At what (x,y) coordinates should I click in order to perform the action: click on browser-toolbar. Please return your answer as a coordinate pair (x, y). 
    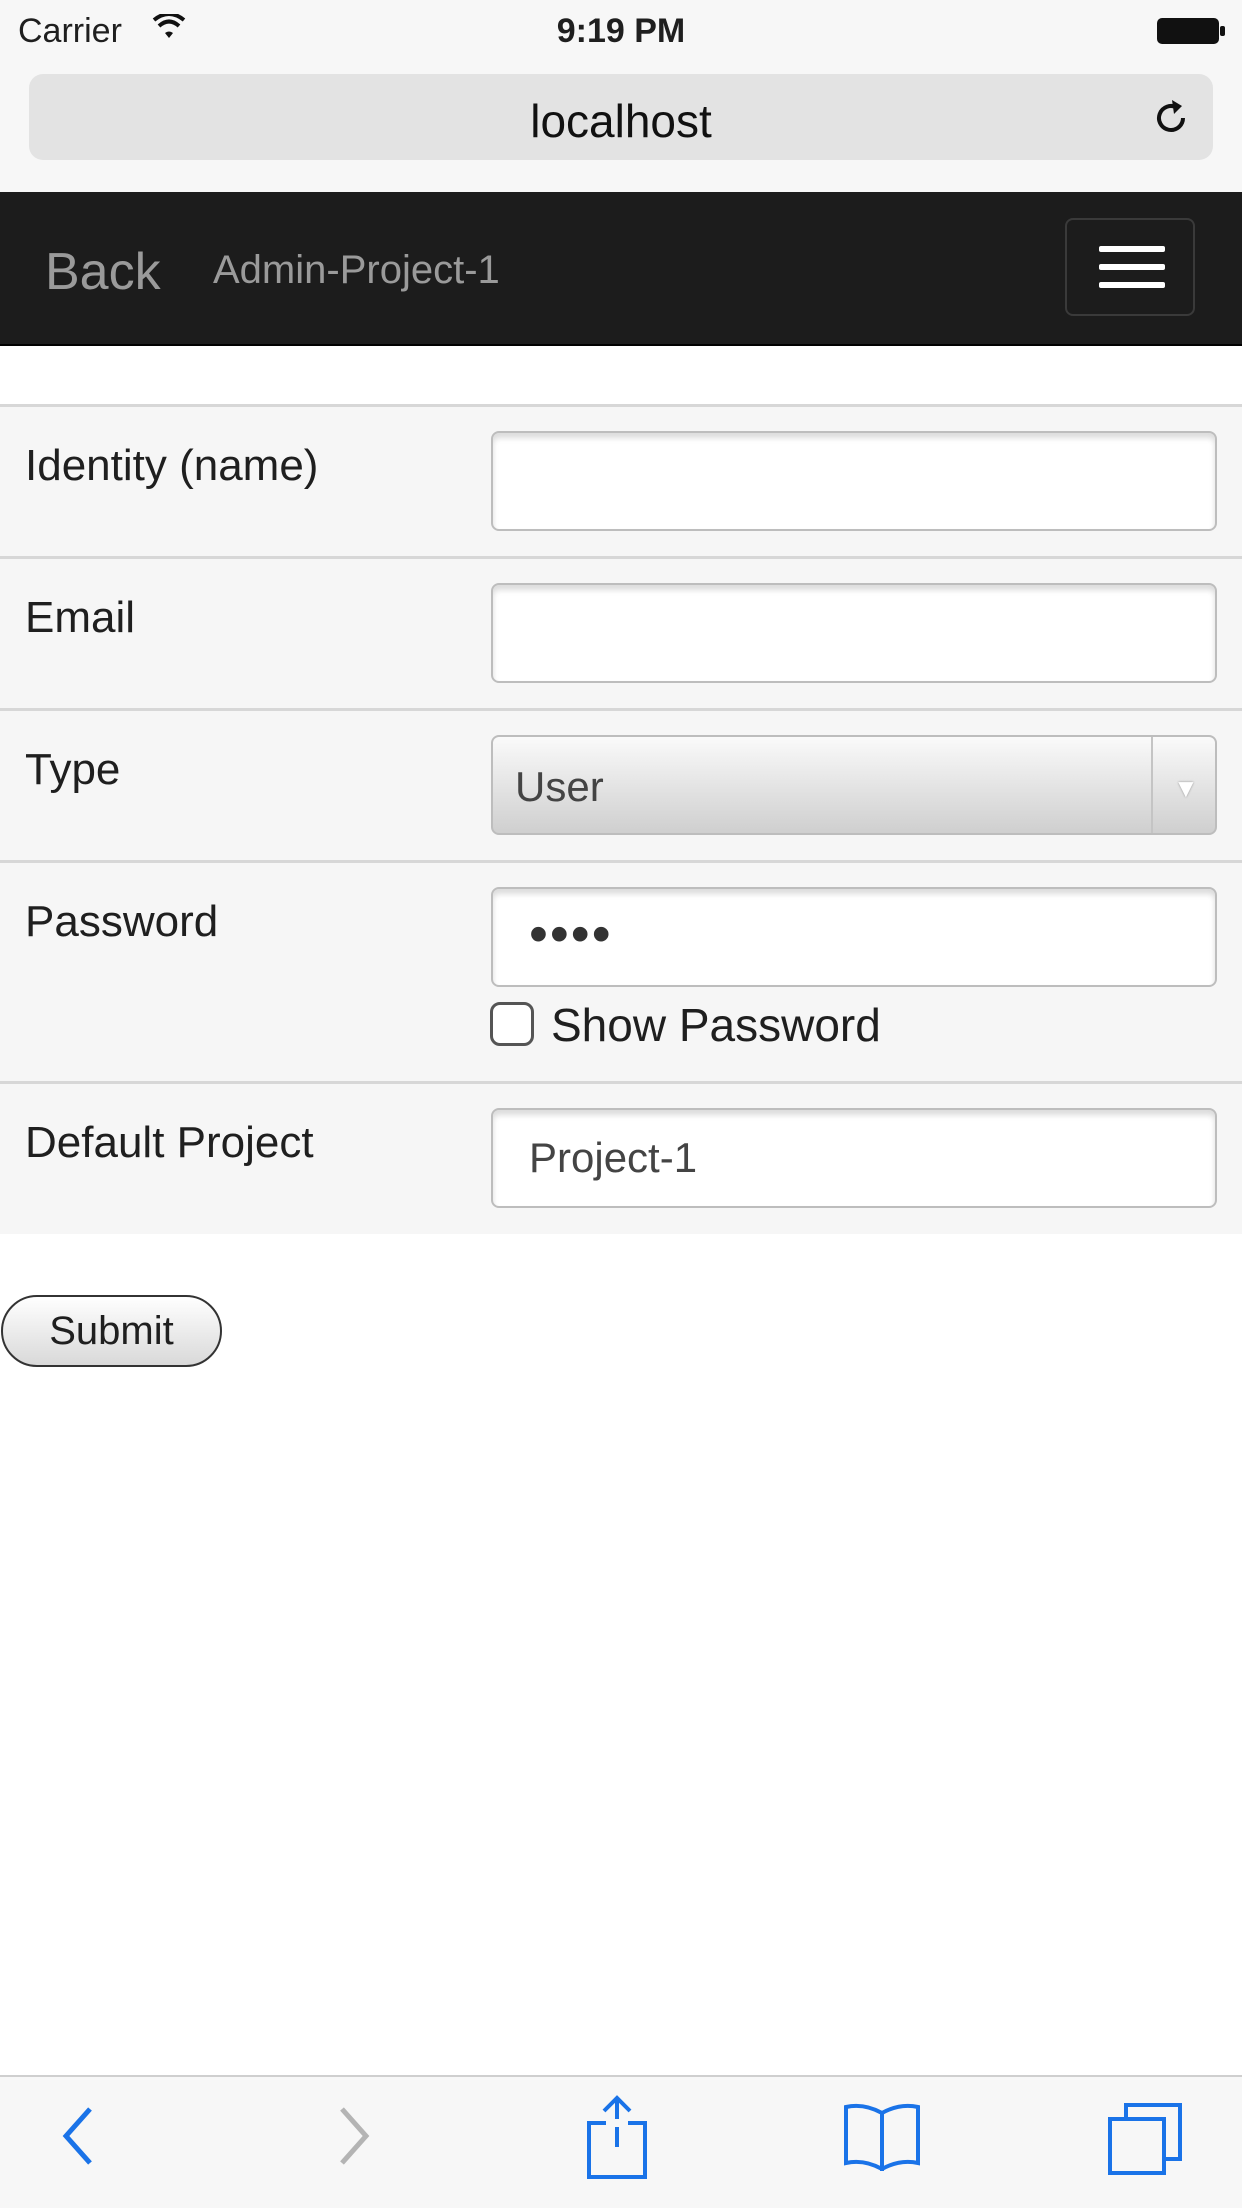
    Looking at the image, I should click on (621, 2141).